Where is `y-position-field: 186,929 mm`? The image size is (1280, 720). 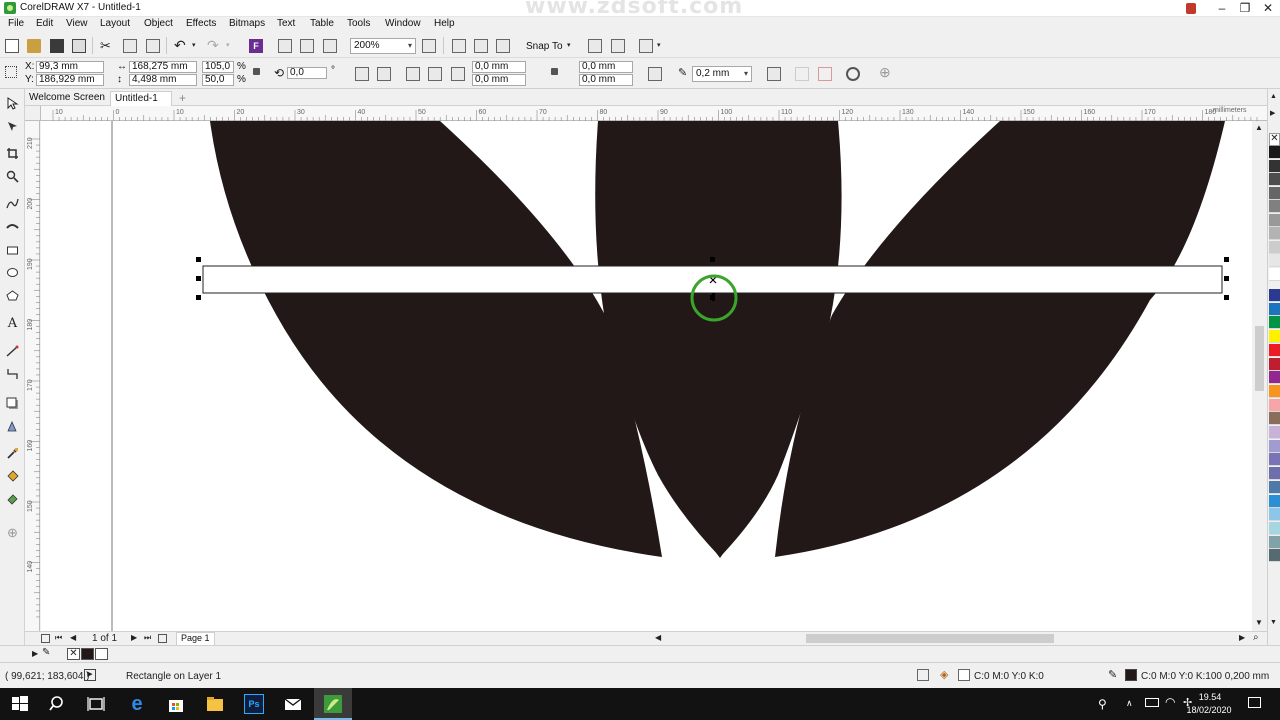 y-position-field: 186,929 mm is located at coordinates (70, 80).